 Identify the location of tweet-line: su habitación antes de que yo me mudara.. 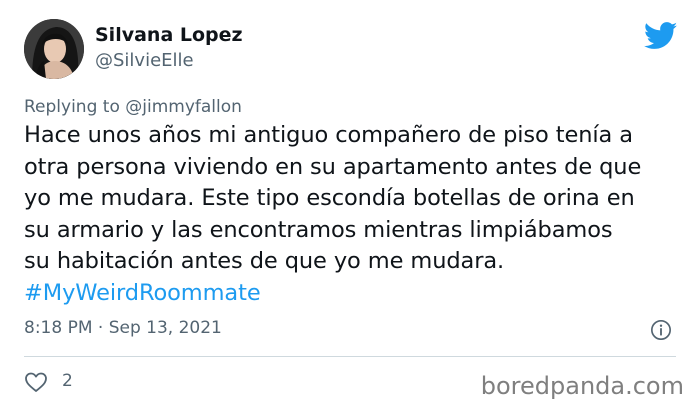
(264, 261).